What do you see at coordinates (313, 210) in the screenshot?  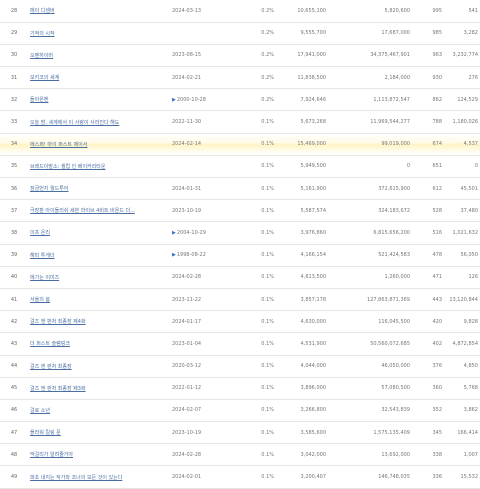 I see `audience-cell: 5,587,574` at bounding box center [313, 210].